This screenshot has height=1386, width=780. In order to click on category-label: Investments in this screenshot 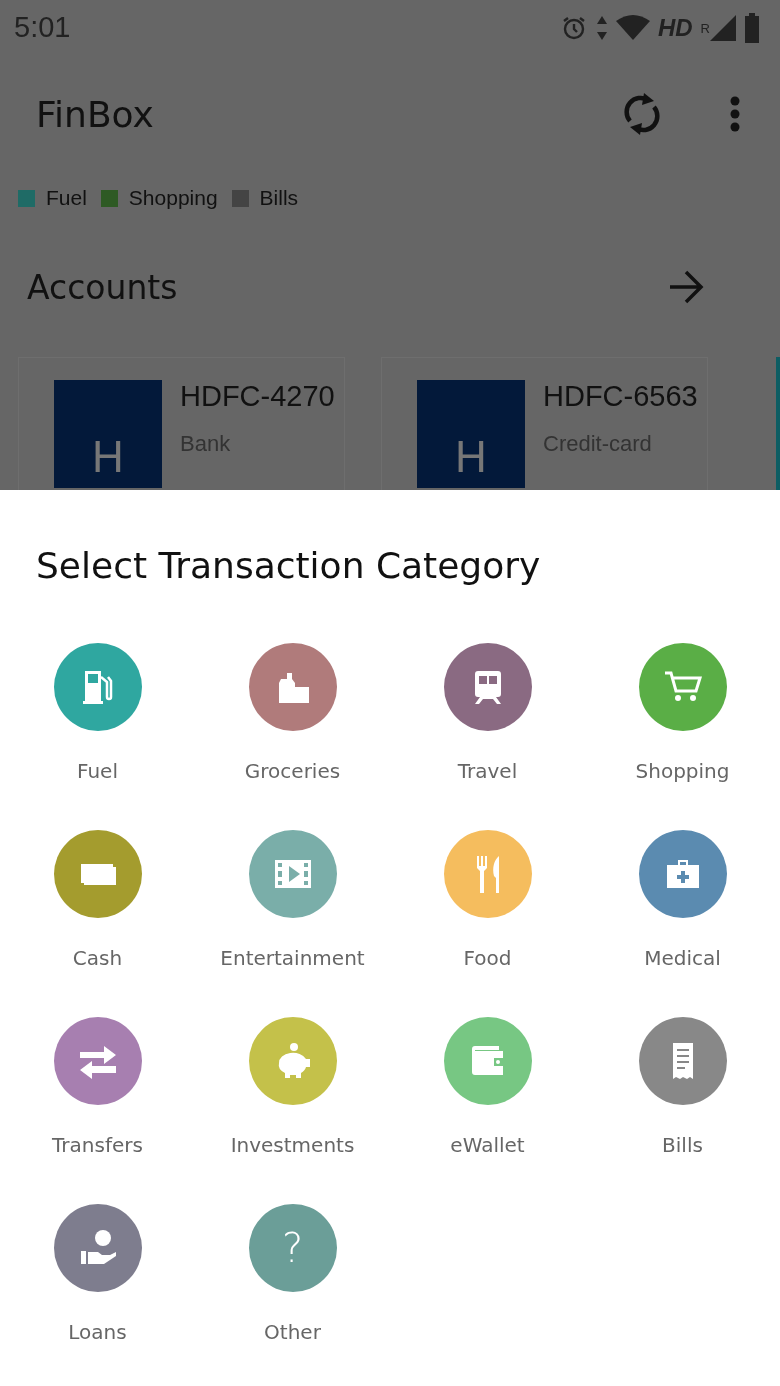, I will do `click(292, 1145)`.